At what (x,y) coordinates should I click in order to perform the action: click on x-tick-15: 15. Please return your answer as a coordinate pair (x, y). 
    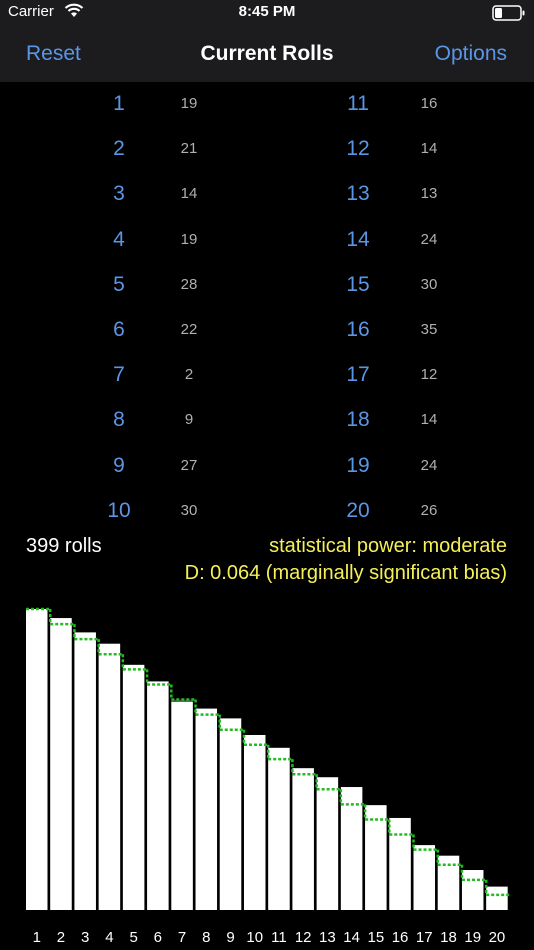
    Looking at the image, I should click on (375, 937).